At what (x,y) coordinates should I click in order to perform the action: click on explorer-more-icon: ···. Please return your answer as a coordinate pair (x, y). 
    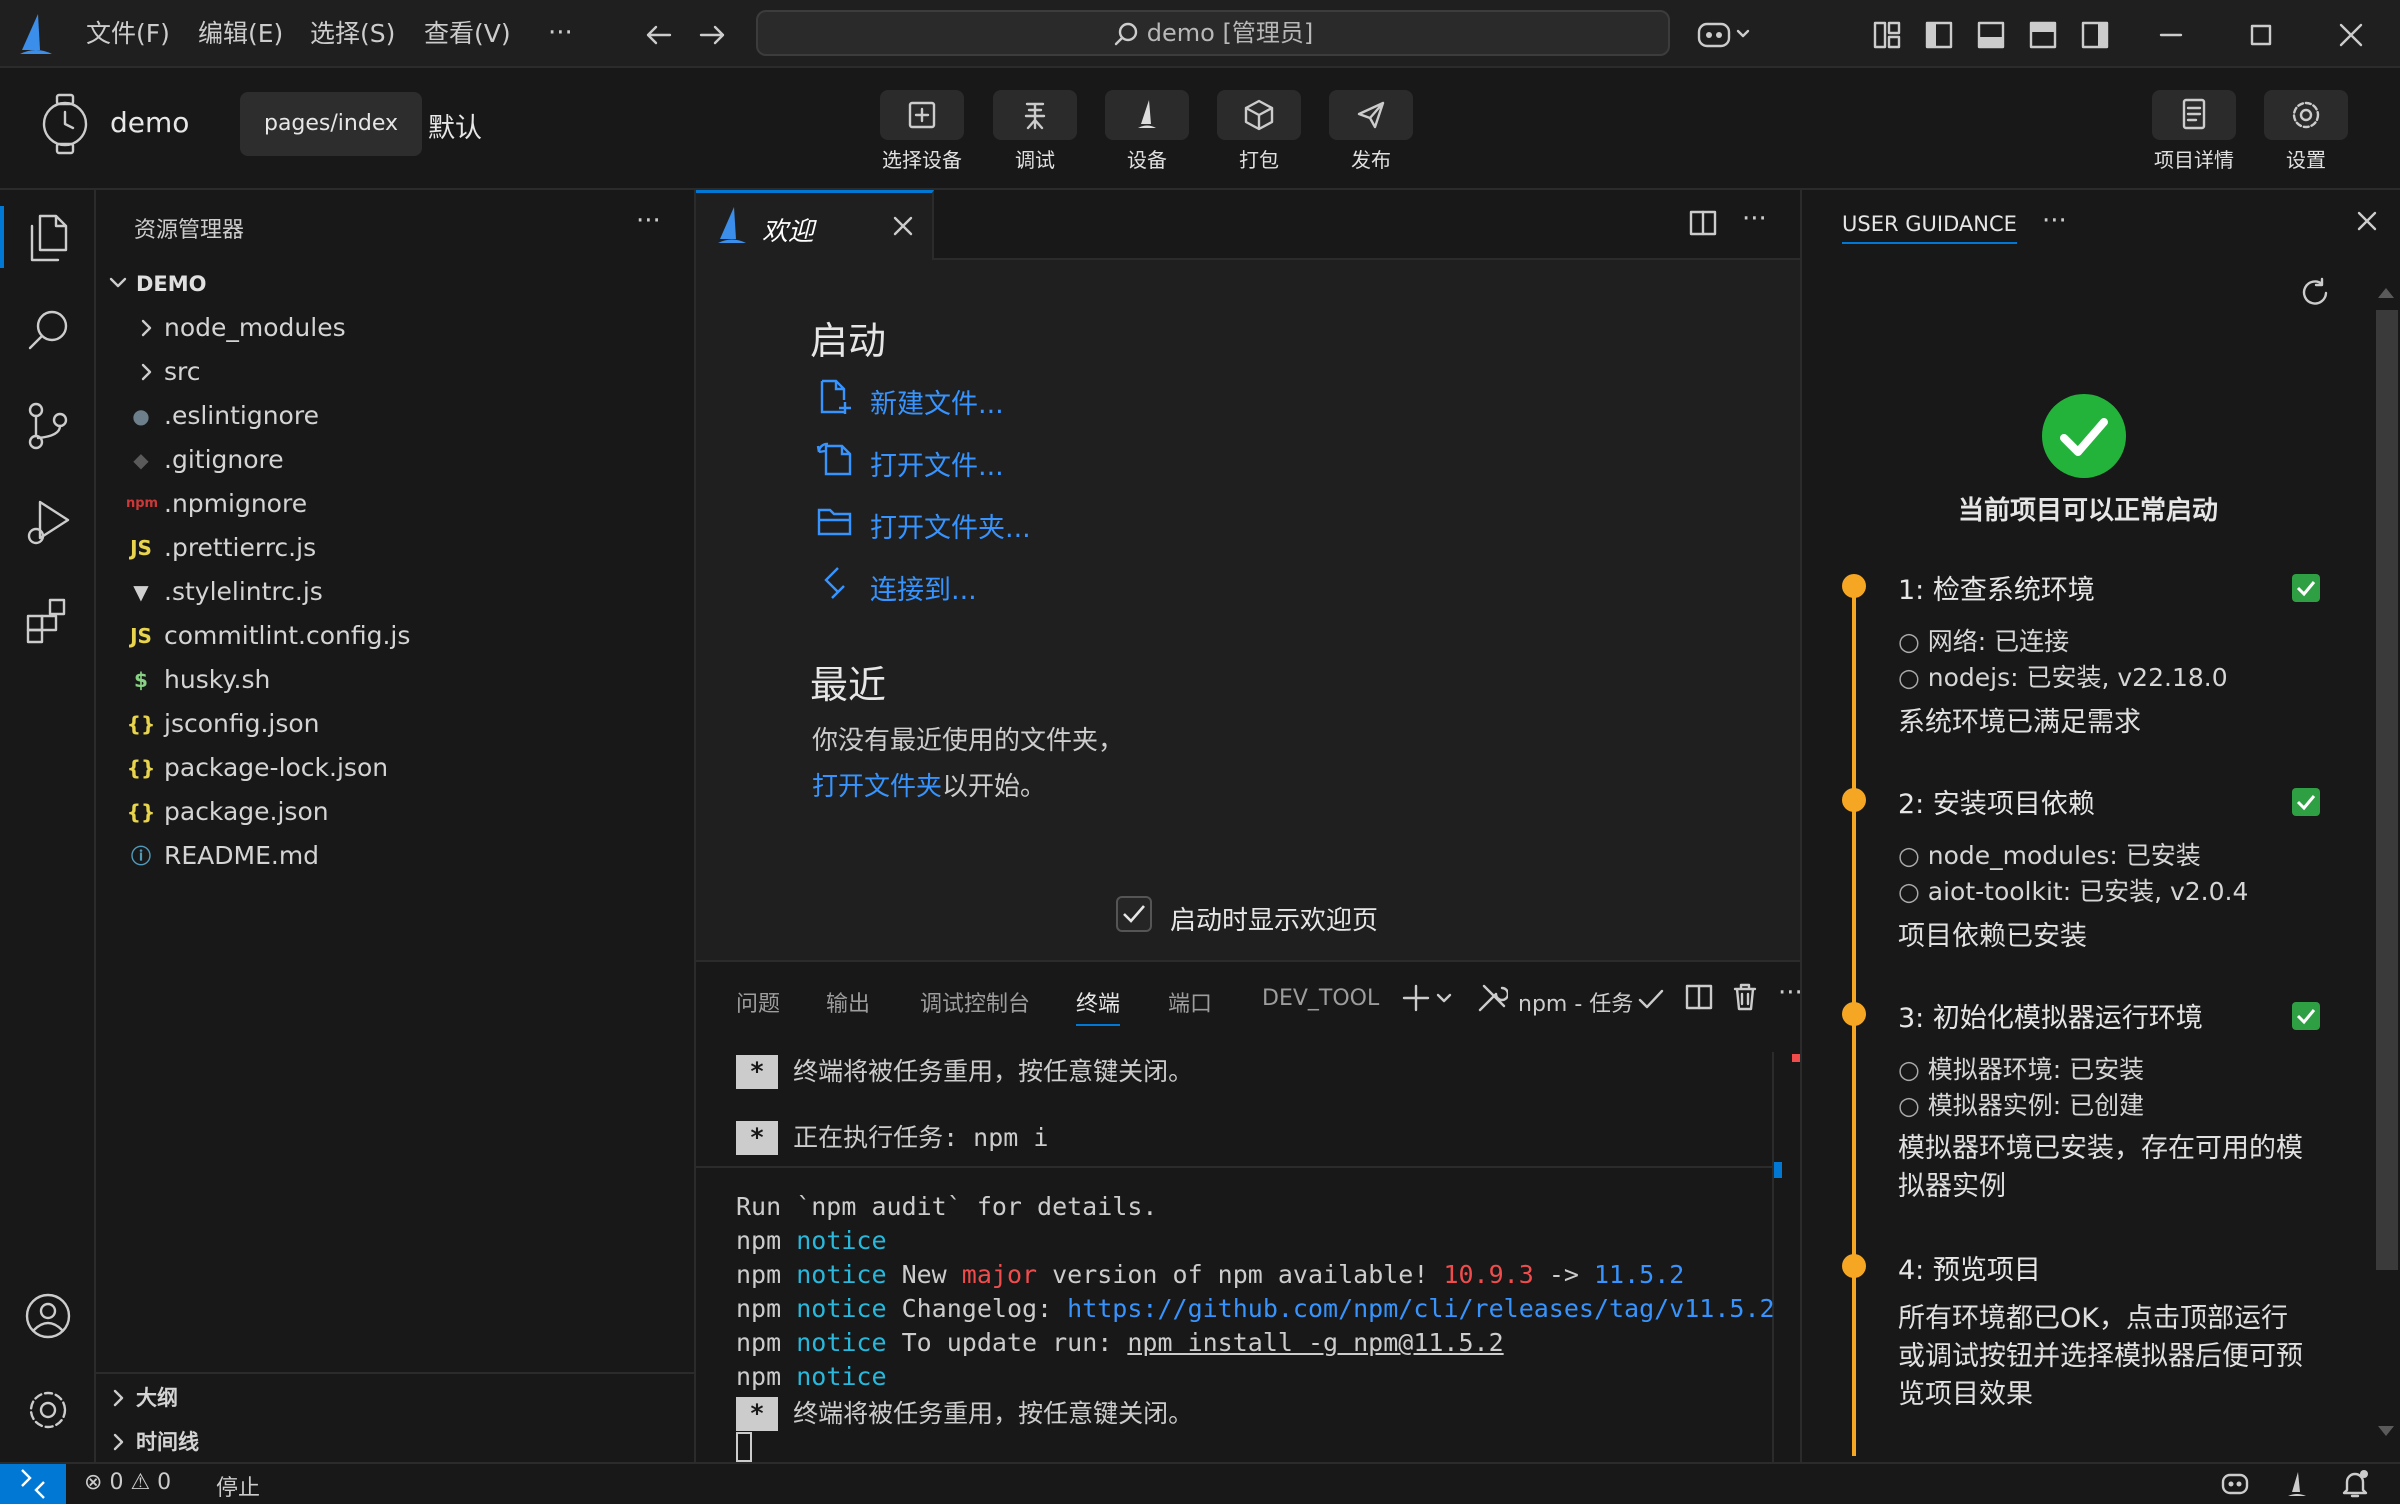
    Looking at the image, I should click on (648, 221).